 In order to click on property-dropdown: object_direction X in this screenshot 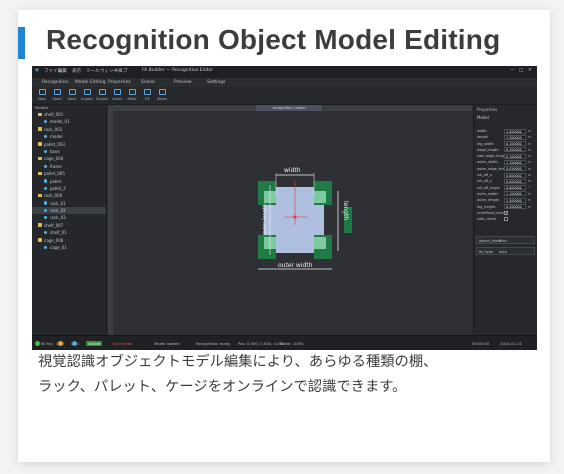, I will do `click(505, 240)`.